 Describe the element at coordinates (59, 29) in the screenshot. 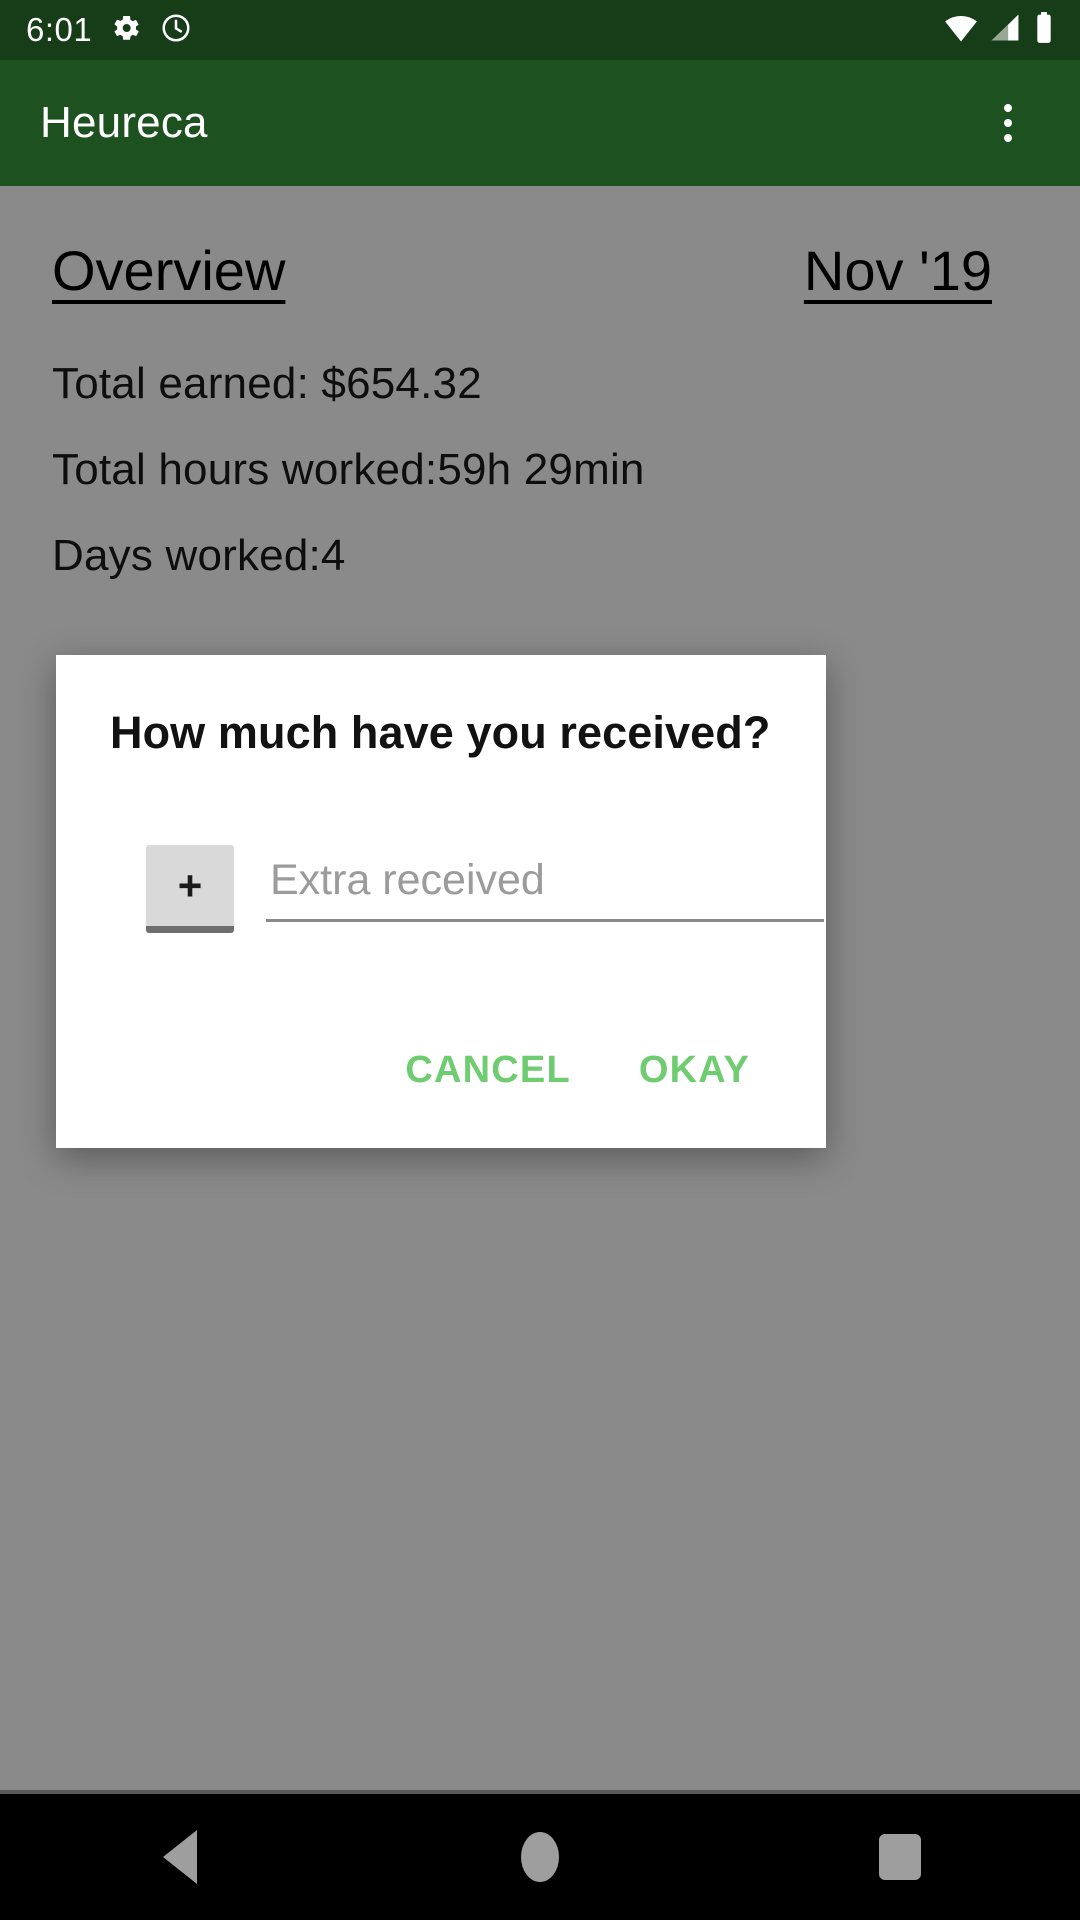

I see `status-bar-clock: 6:01` at that location.